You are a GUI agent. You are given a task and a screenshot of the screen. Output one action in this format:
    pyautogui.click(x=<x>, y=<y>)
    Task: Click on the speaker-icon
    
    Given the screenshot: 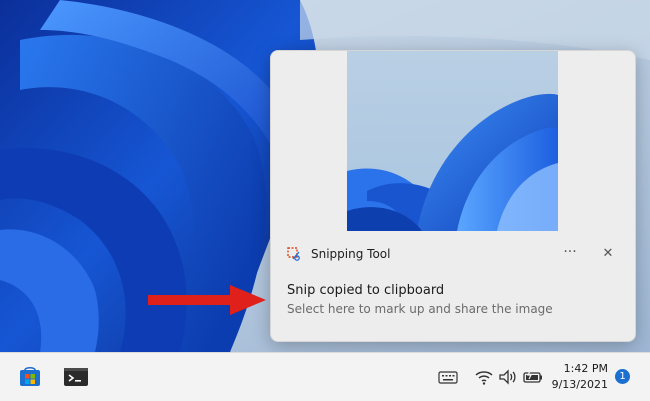 What is the action you would take?
    pyautogui.click(x=508, y=377)
    